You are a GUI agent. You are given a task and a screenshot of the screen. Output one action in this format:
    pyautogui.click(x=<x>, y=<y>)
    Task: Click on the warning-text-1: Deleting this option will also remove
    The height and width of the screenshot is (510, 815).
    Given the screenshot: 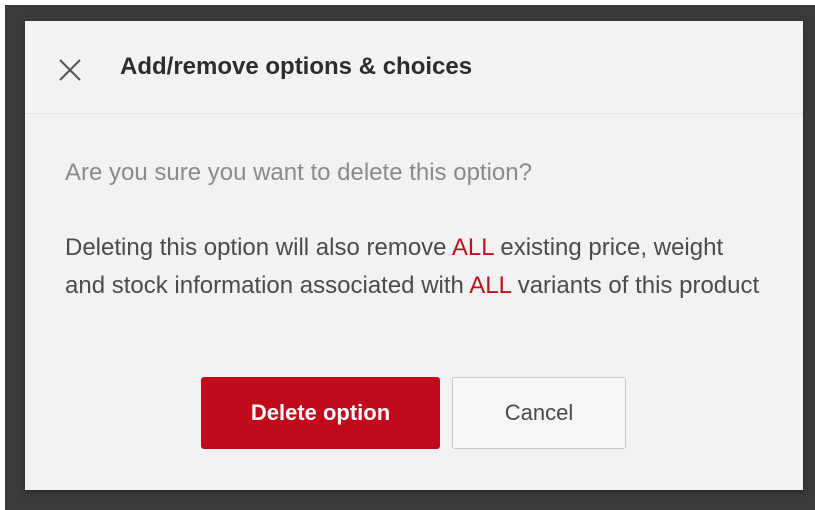 What is the action you would take?
    pyautogui.click(x=258, y=247)
    